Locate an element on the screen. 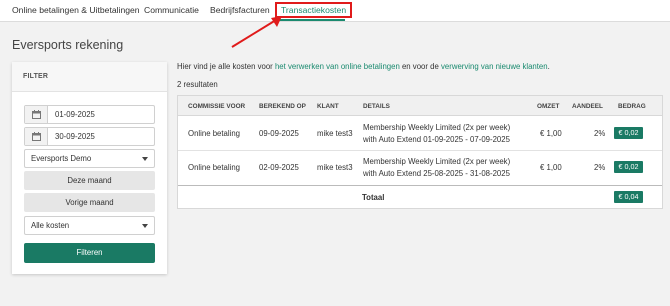 The width and height of the screenshot is (670, 306). new-customers-link: verwerving van nieuwe klanten is located at coordinates (494, 66).